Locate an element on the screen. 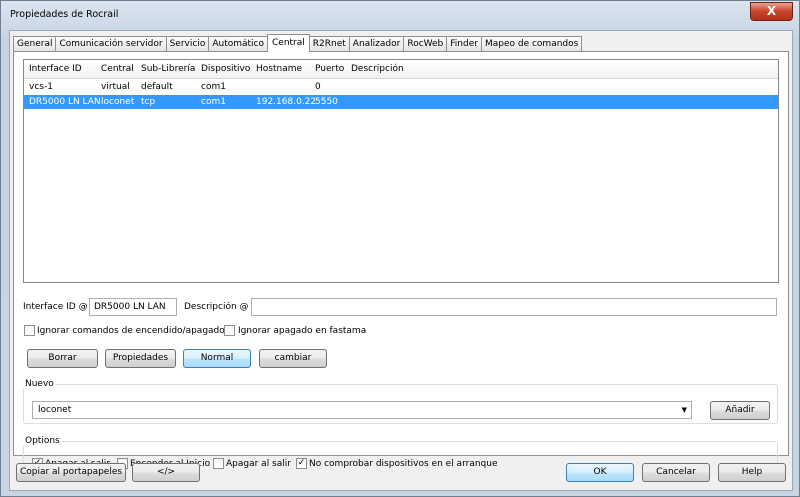 The image size is (800, 497). table-cell: loconet is located at coordinates (118, 102).